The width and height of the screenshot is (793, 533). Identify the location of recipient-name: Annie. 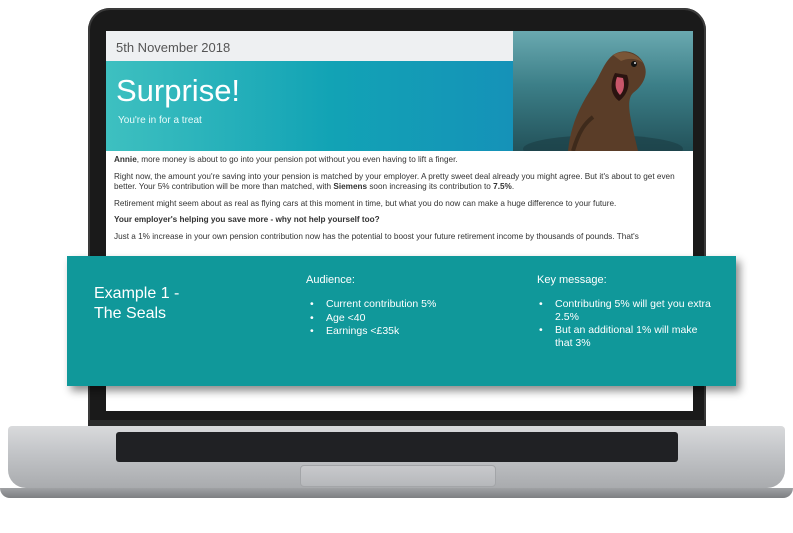
(125, 159).